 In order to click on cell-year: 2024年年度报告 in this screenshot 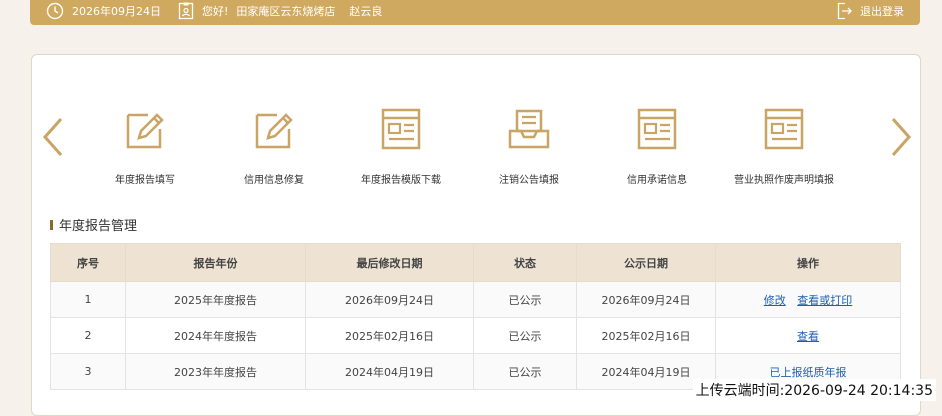, I will do `click(215, 335)`.